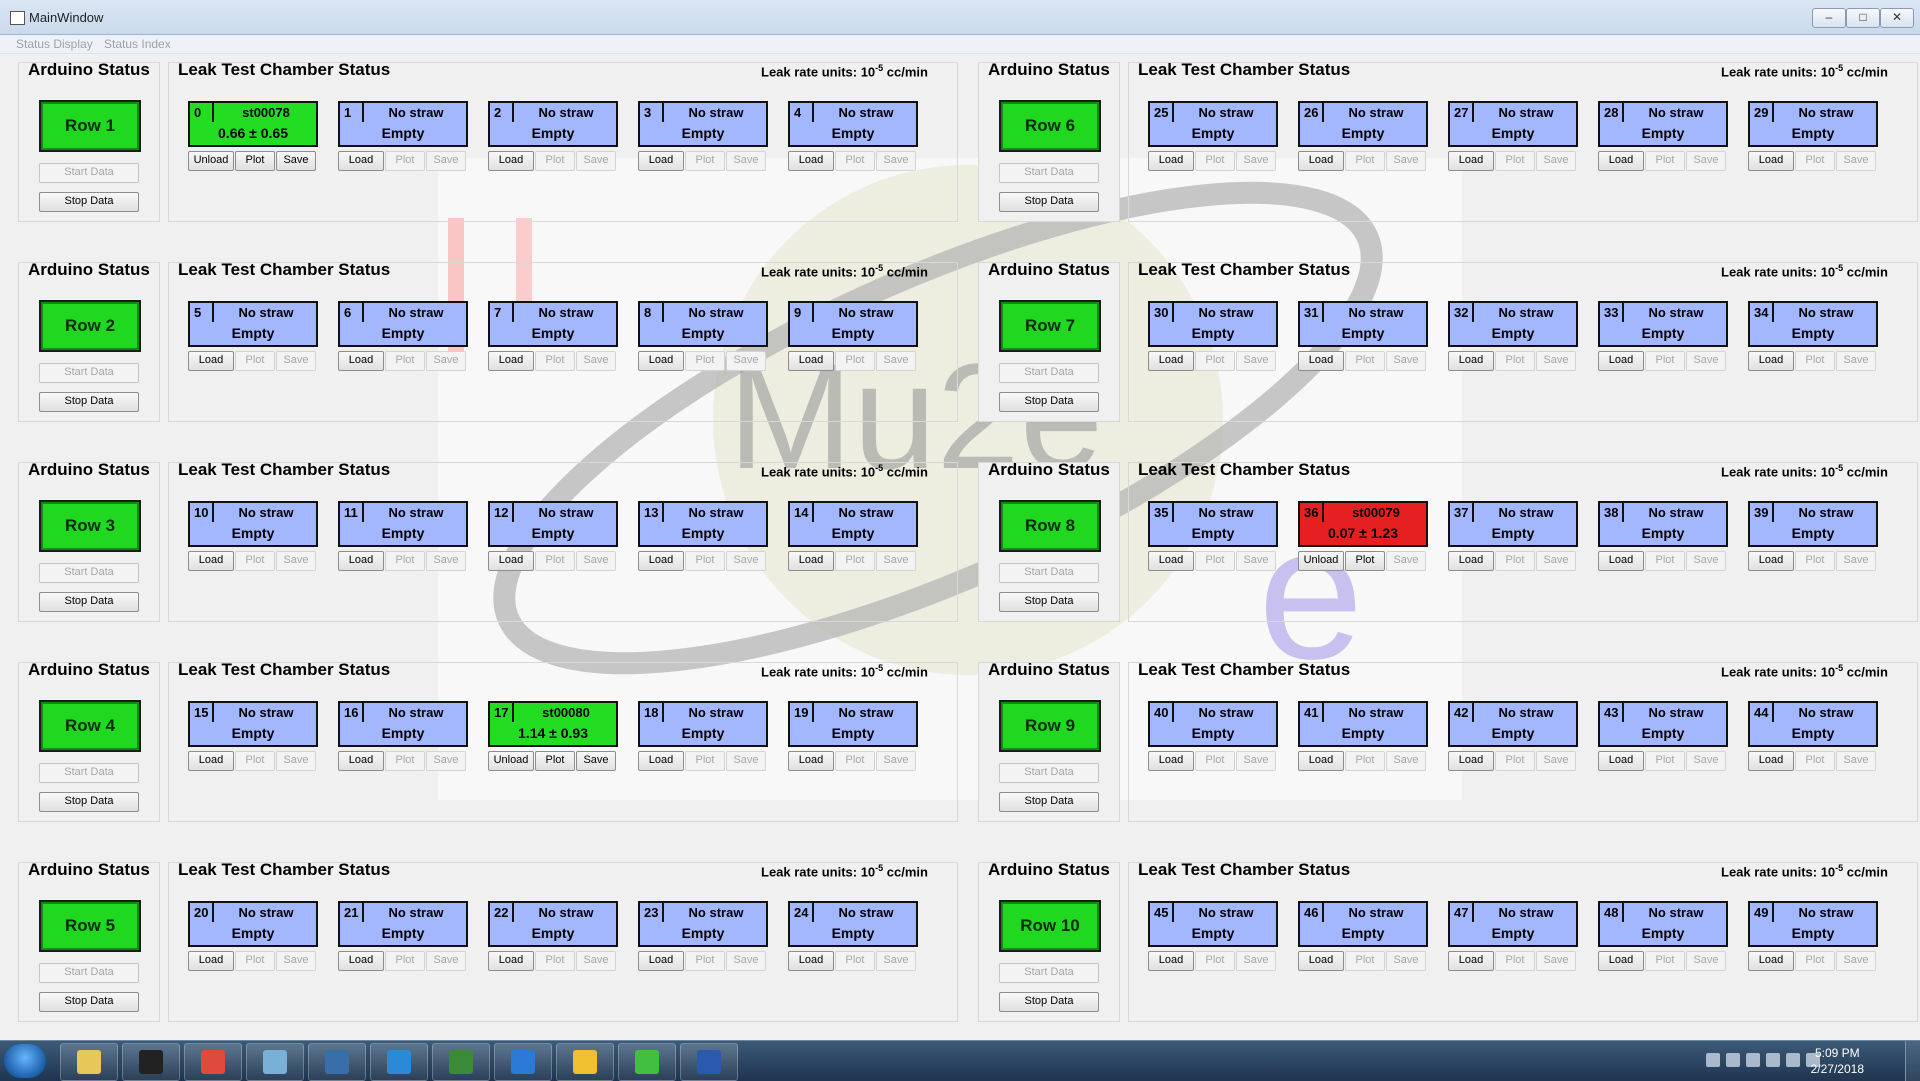 This screenshot has height=1081, width=1920. Describe the element at coordinates (90, 326) in the screenshot. I see `row-status-button: Row 2` at that location.